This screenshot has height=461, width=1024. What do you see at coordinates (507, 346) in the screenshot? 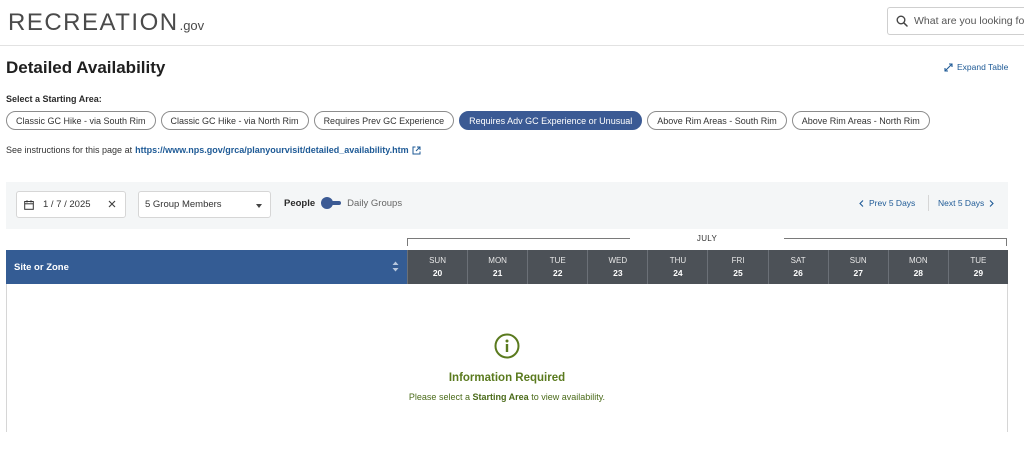
I see `info-icon` at bounding box center [507, 346].